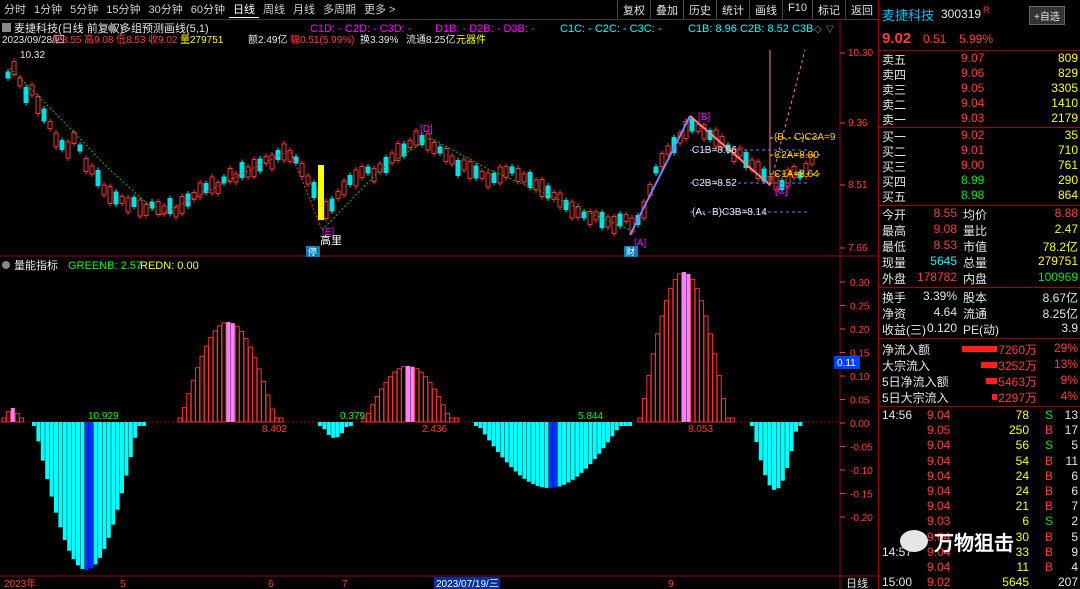 This screenshot has width=1080, height=589. I want to click on toolbar-button: 标记, so click(828, 10).